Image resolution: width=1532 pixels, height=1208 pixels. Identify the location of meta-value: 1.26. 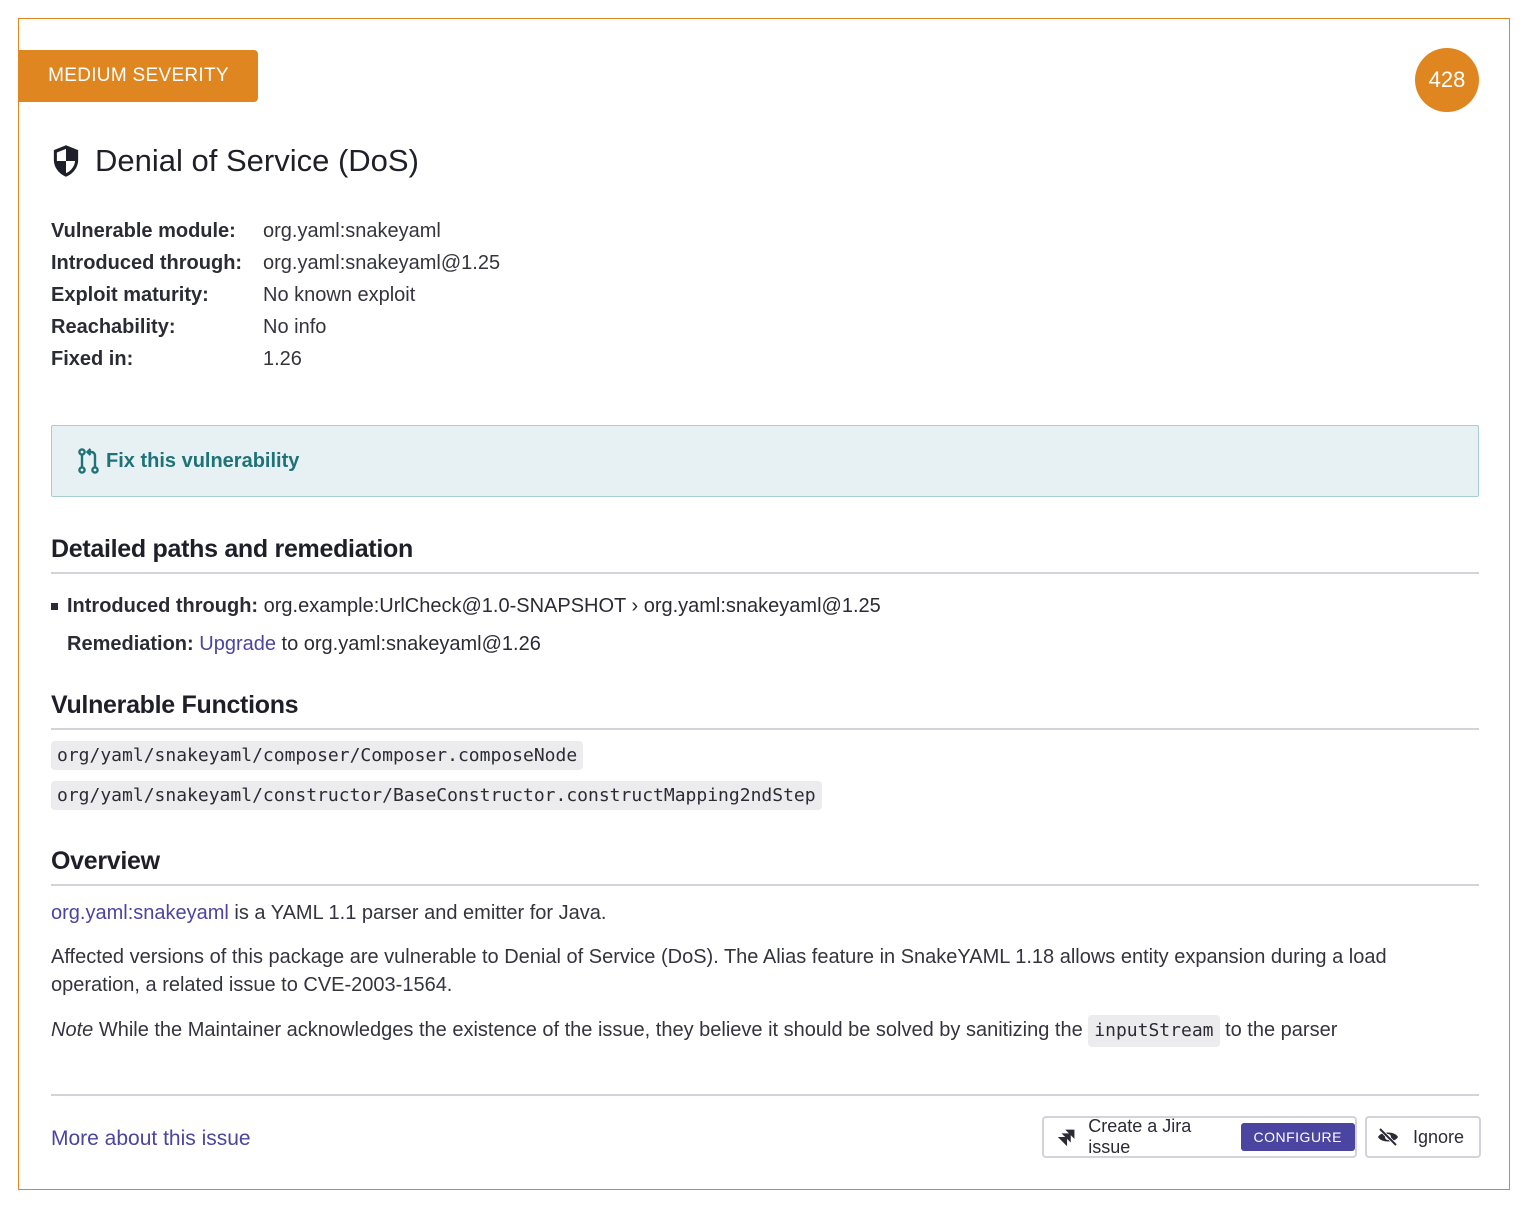
(282, 359).